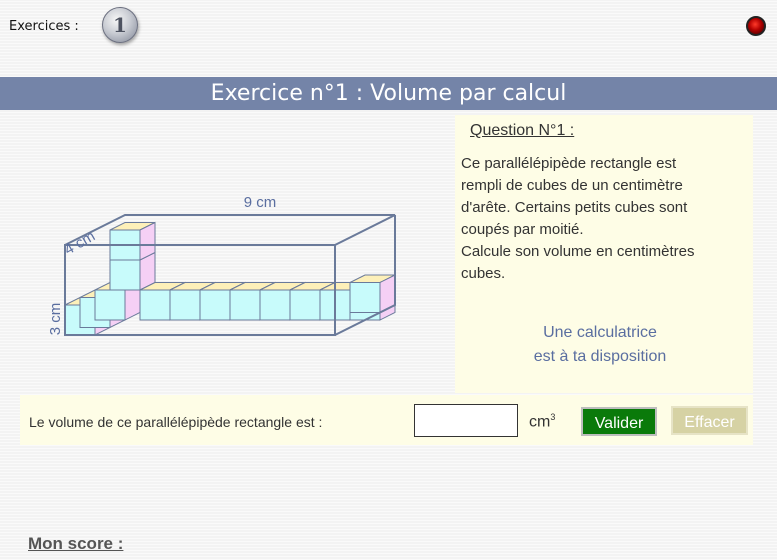  Describe the element at coordinates (221, 265) in the screenshot. I see `cuboid-diagram: 9 cm 4 cm 3 cm` at that location.